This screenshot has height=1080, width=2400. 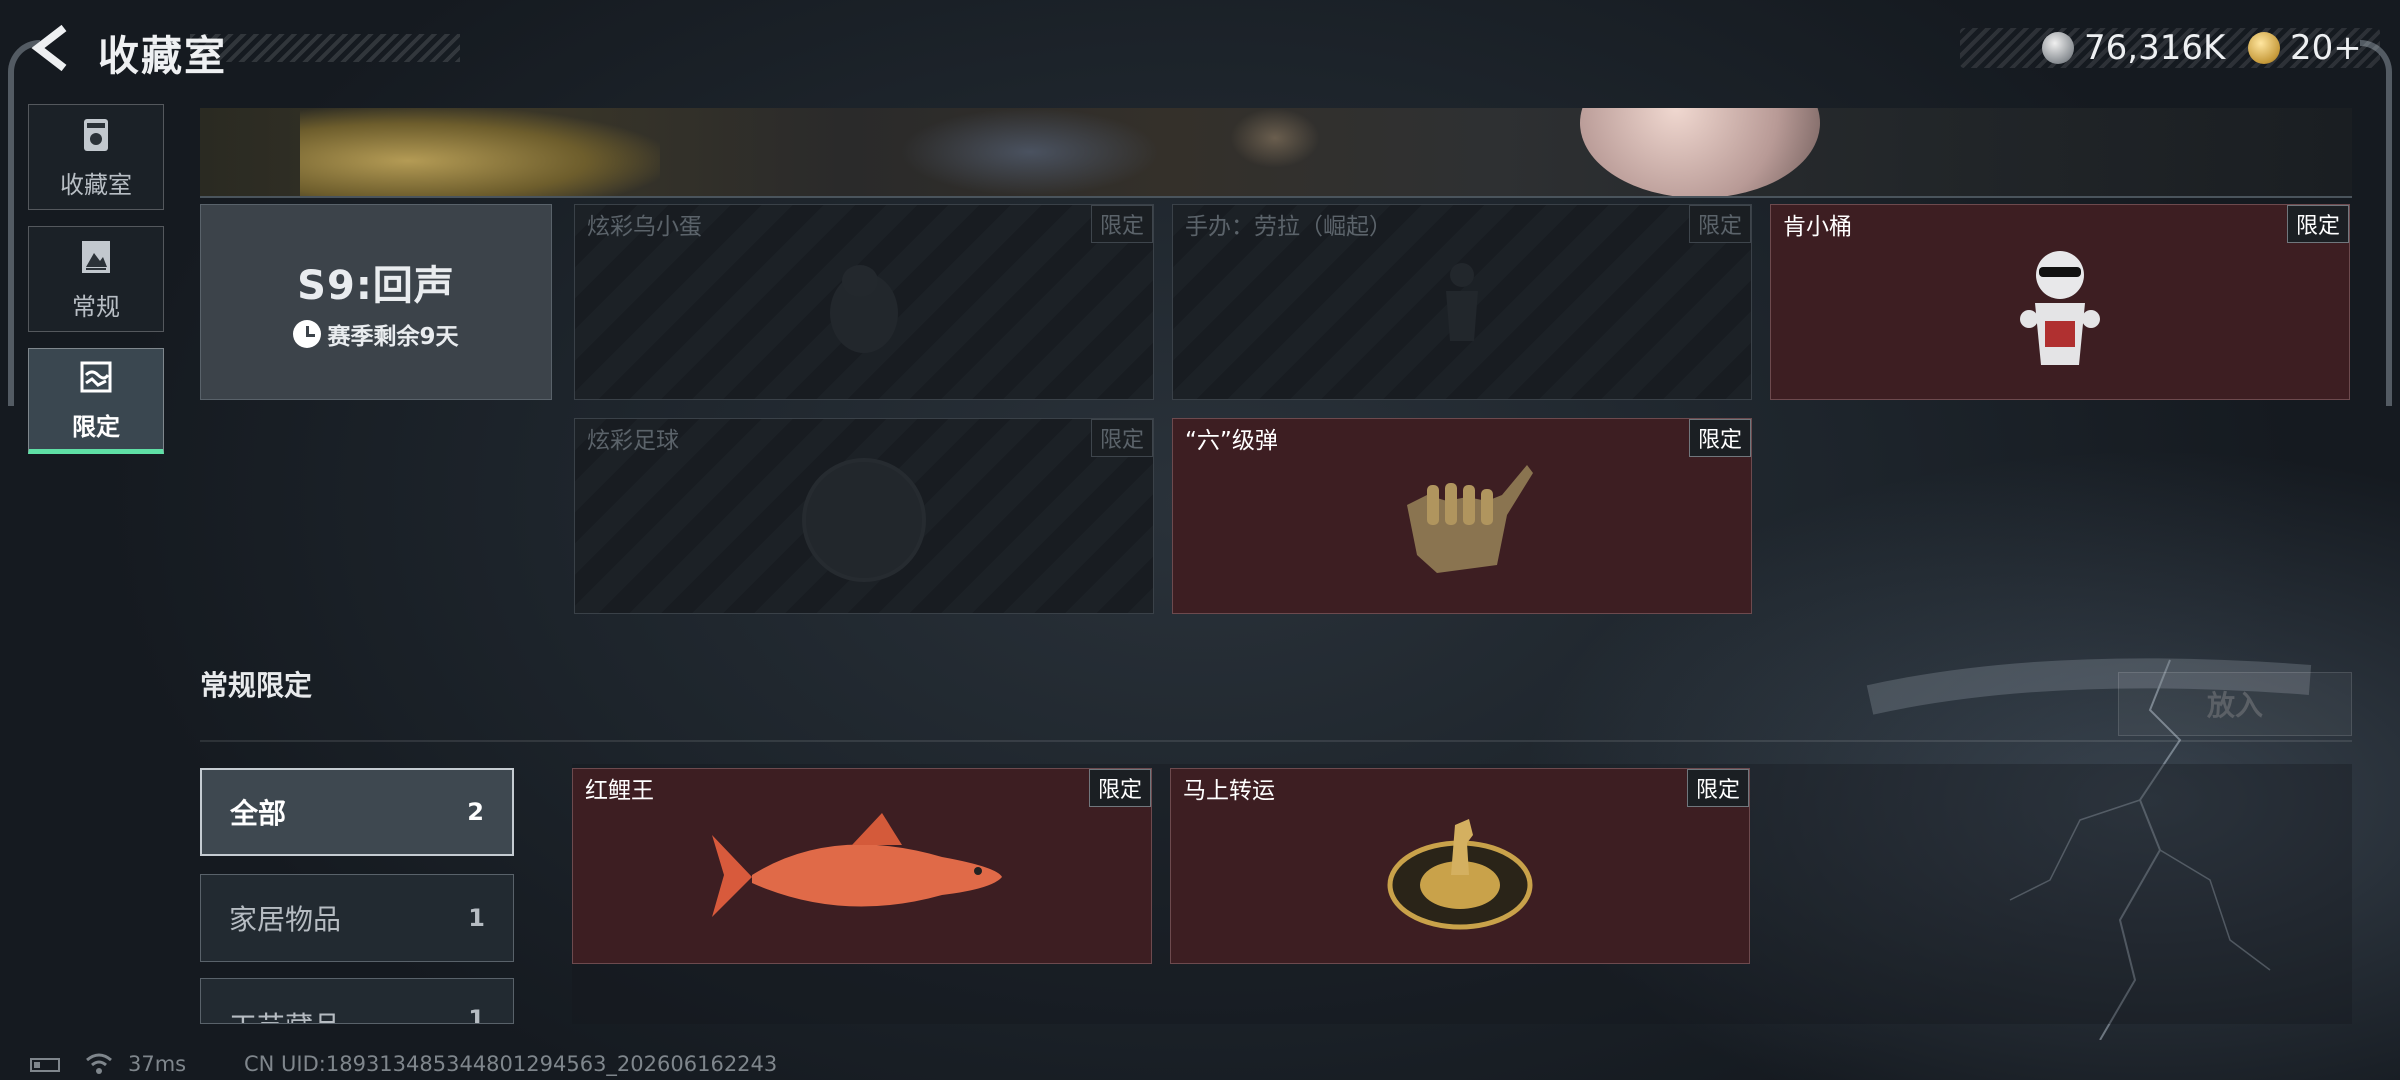 I want to click on filter-label: 全部, so click(x=258, y=813).